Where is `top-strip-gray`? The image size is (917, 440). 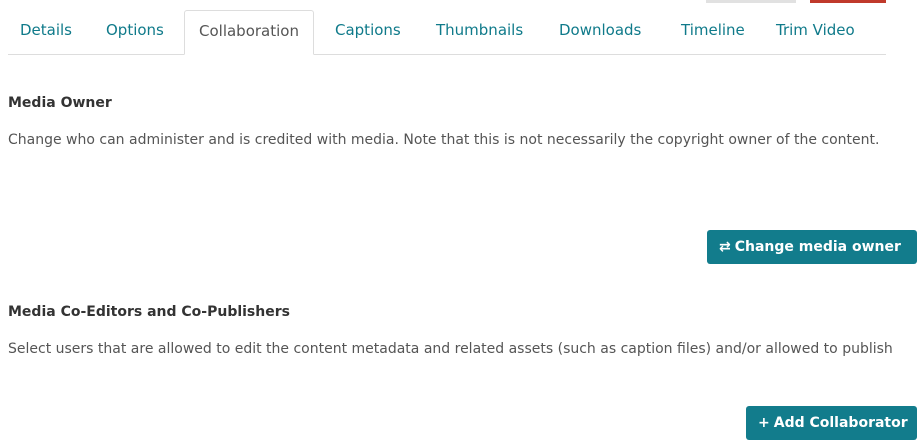 top-strip-gray is located at coordinates (751, 1).